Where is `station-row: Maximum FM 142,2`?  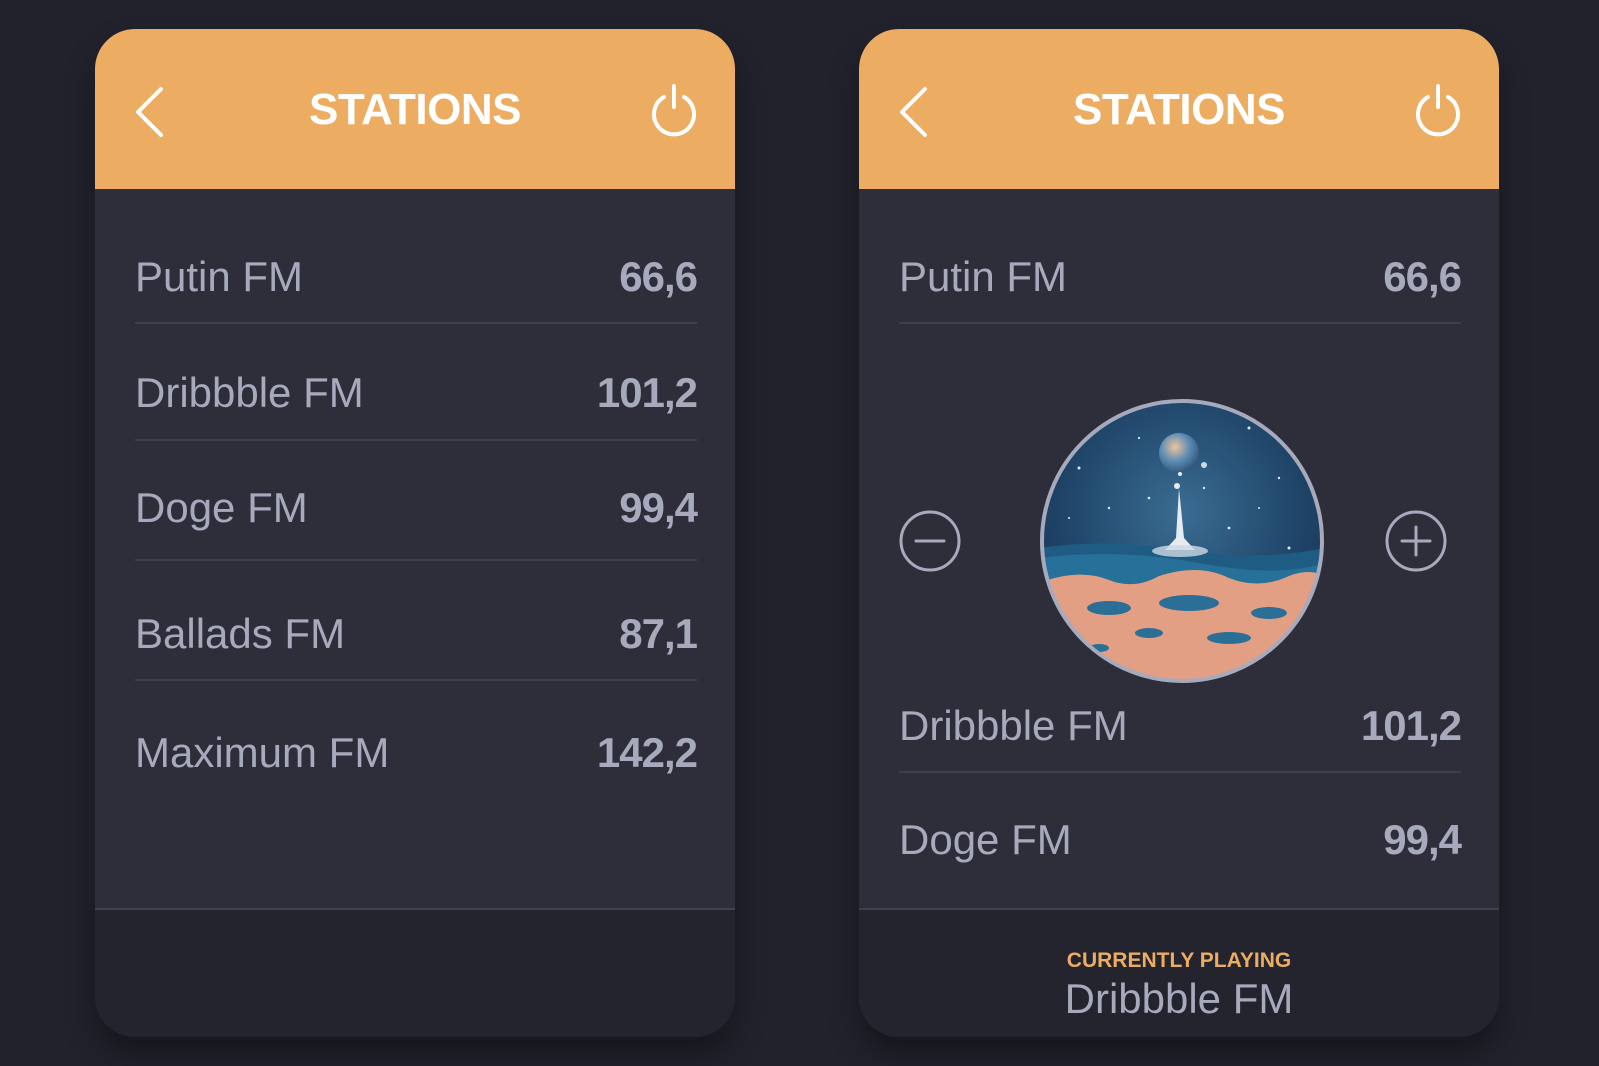 station-row: Maximum FM 142,2 is located at coordinates (416, 751).